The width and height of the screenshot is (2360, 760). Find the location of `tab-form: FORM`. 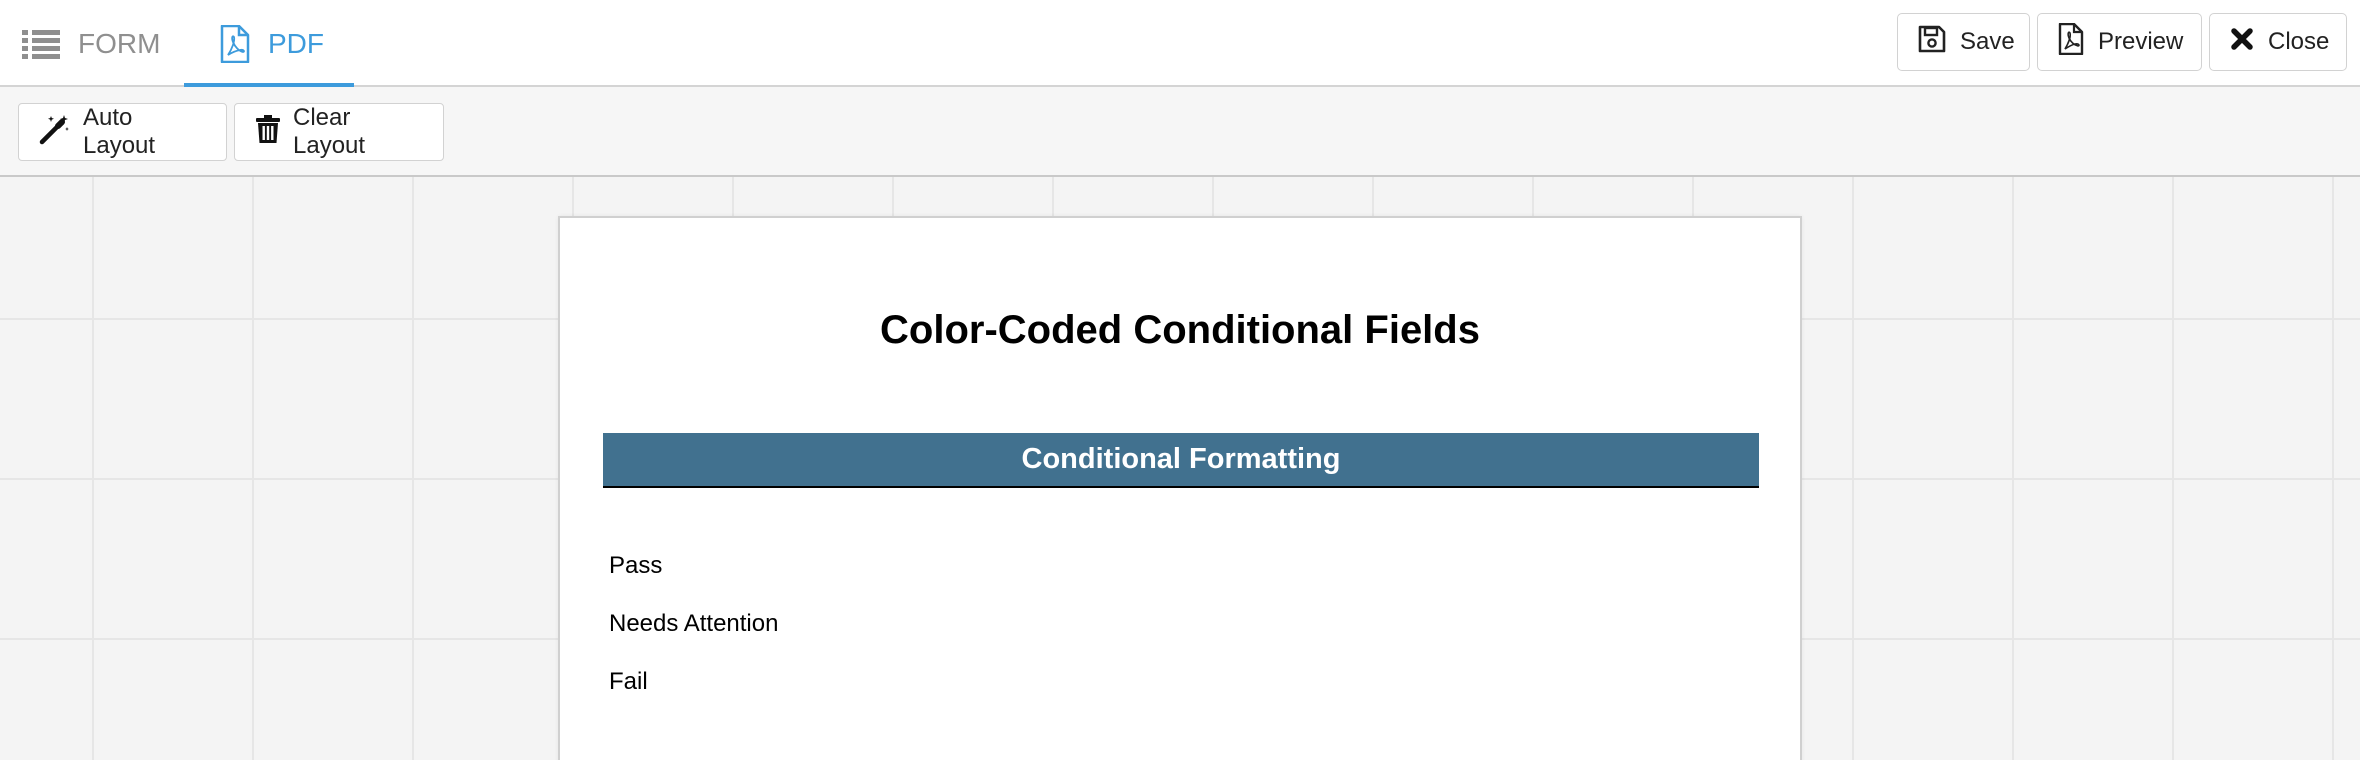

tab-form: FORM is located at coordinates (91, 43).